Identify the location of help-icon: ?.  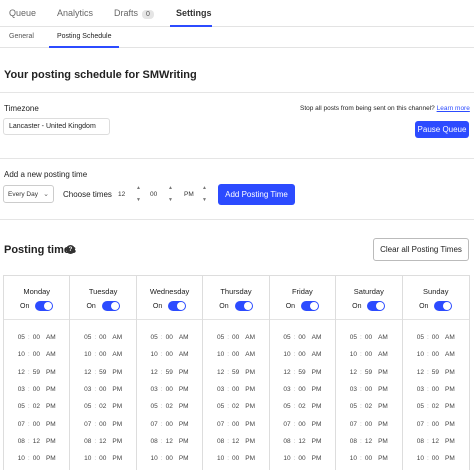
(70, 249).